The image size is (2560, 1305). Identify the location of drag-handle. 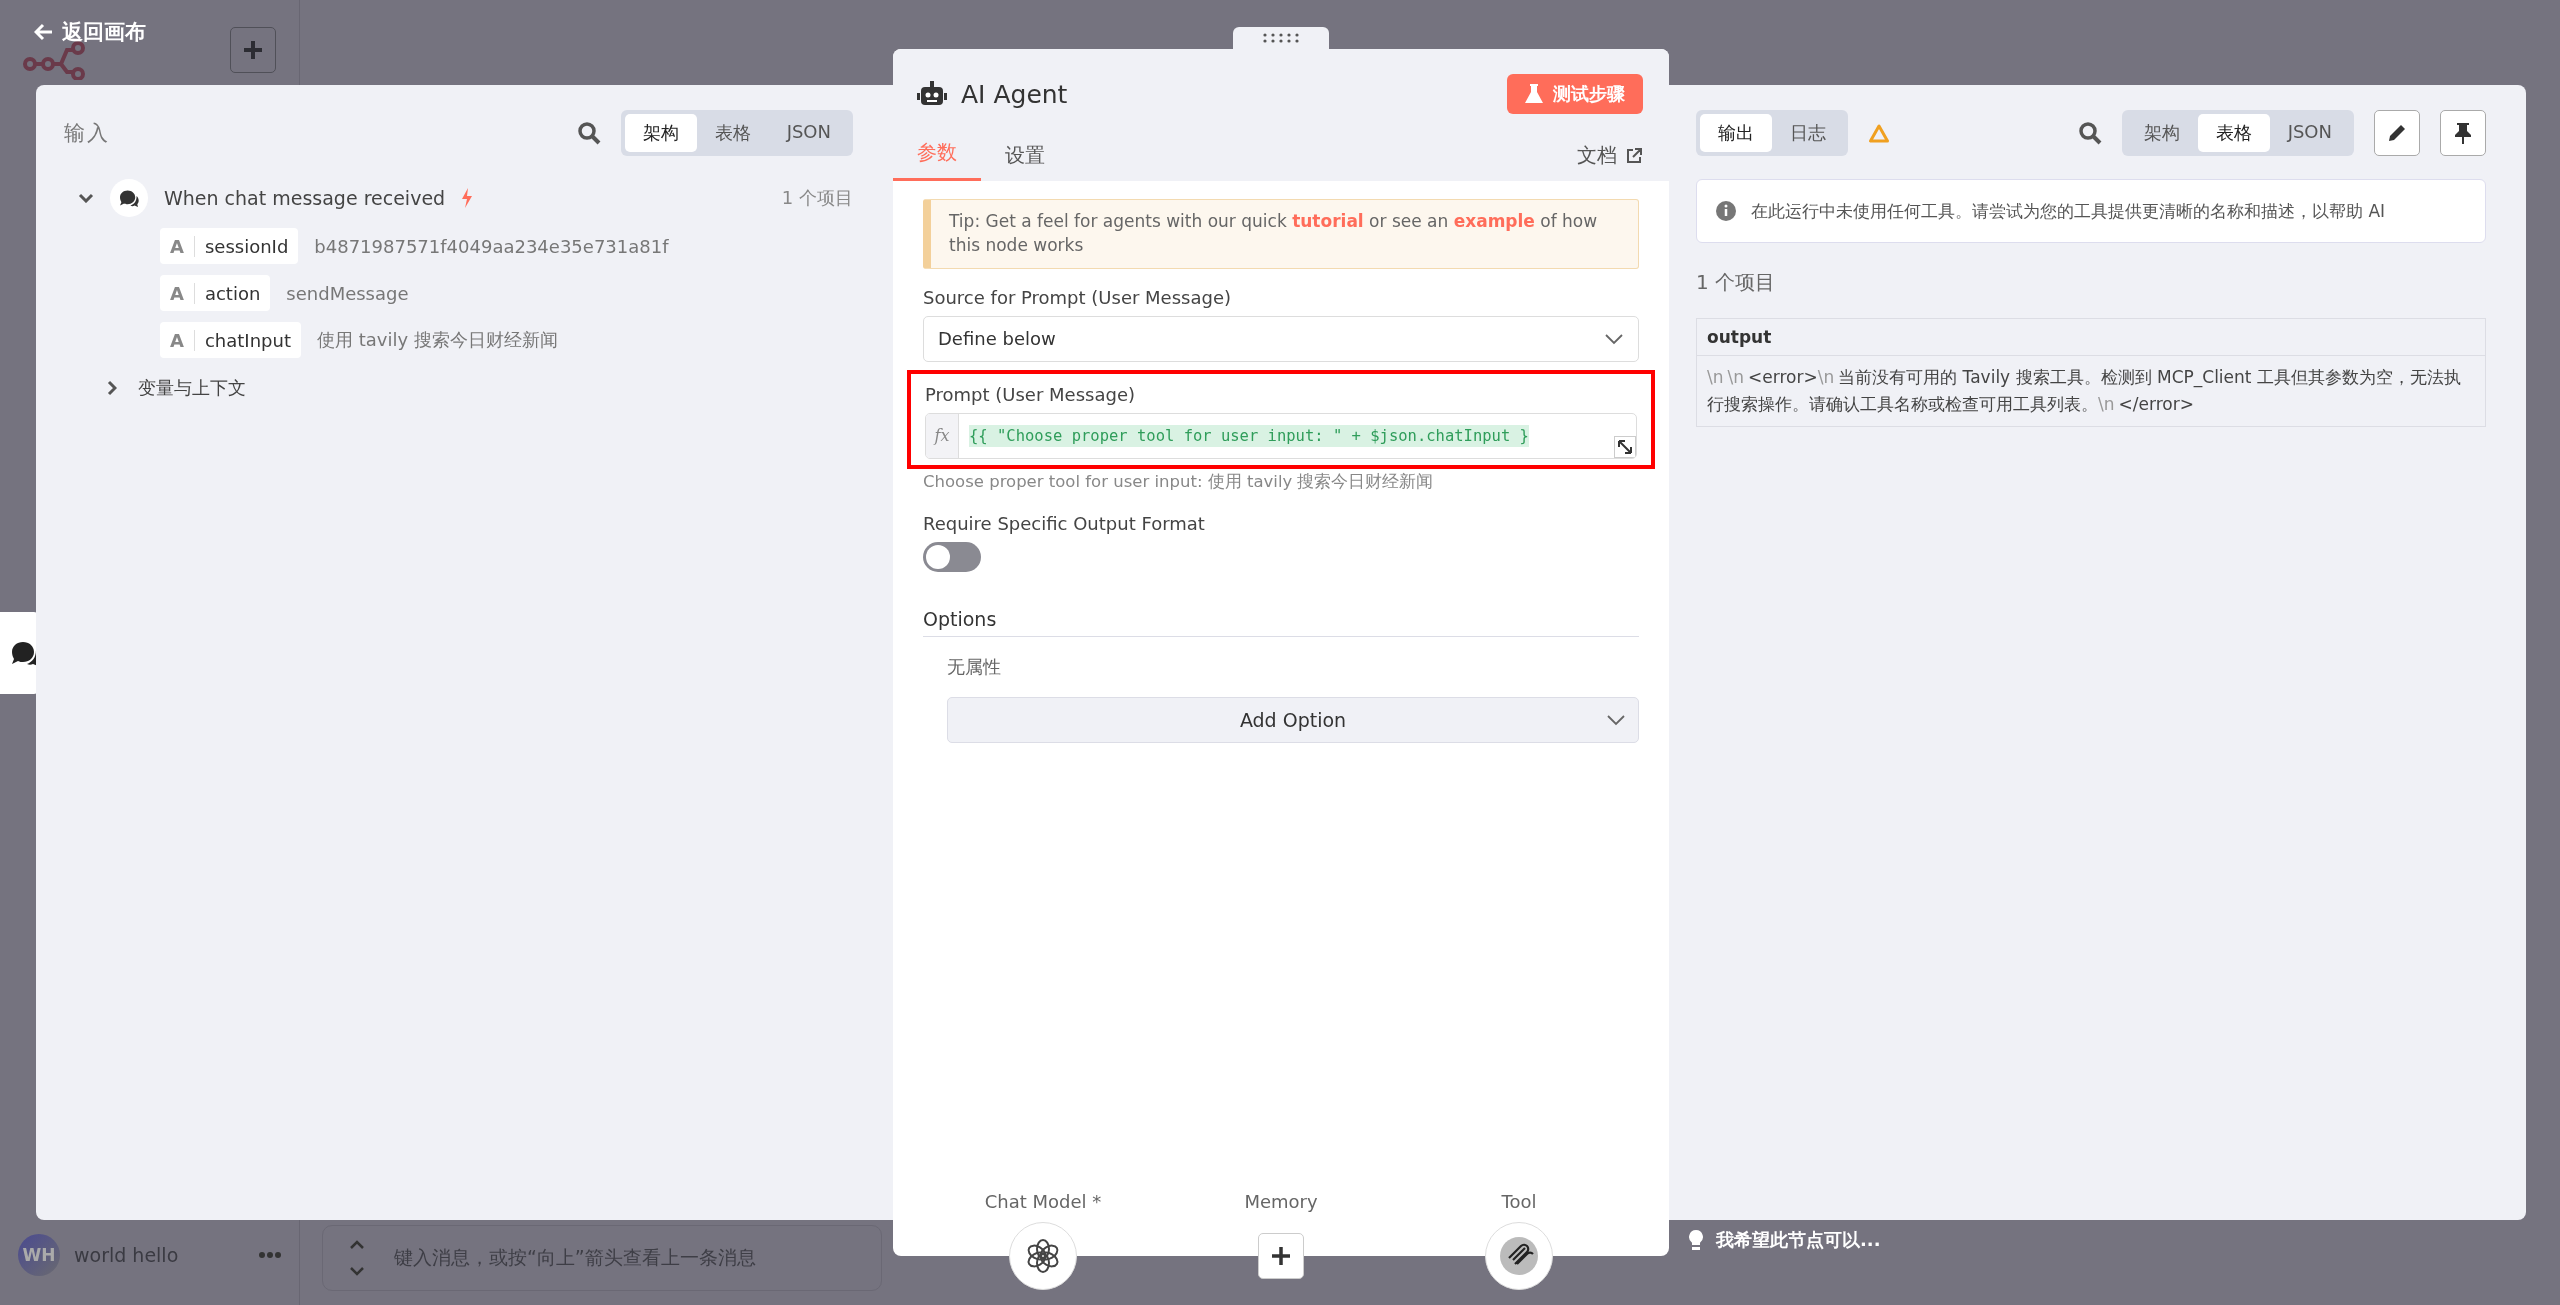
(1281, 38).